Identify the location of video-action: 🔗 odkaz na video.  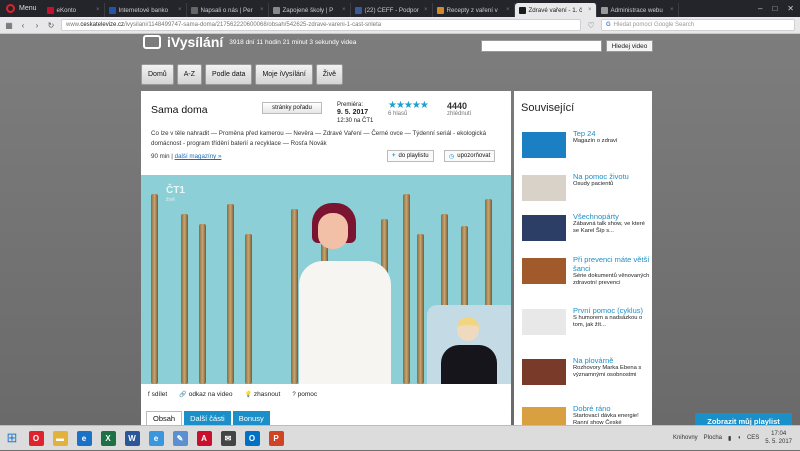
(205, 394).